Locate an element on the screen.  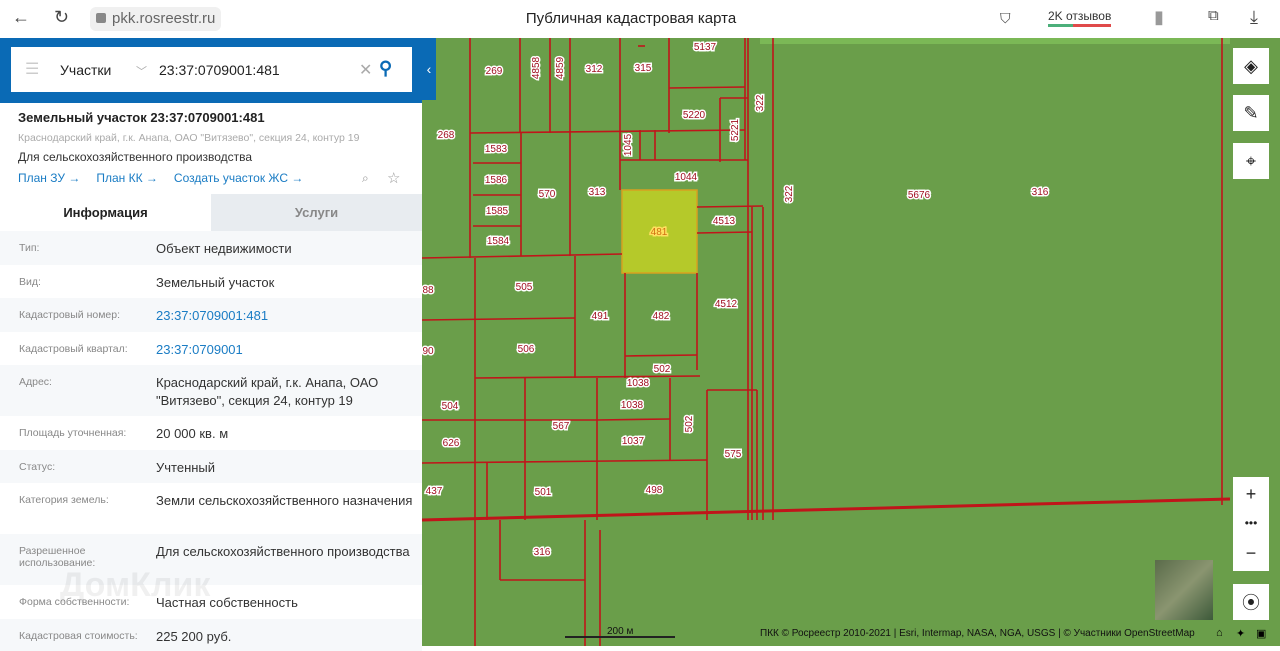
row-value: 20 000 кв. м is located at coordinates (192, 433).